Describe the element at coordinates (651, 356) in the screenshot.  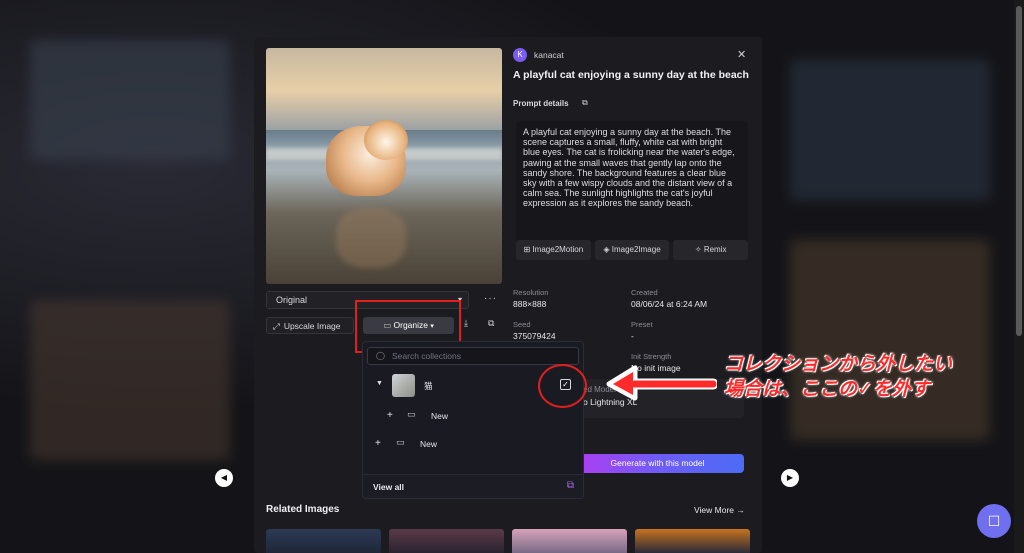
I see `init-strength-label: Init Strength` at that location.